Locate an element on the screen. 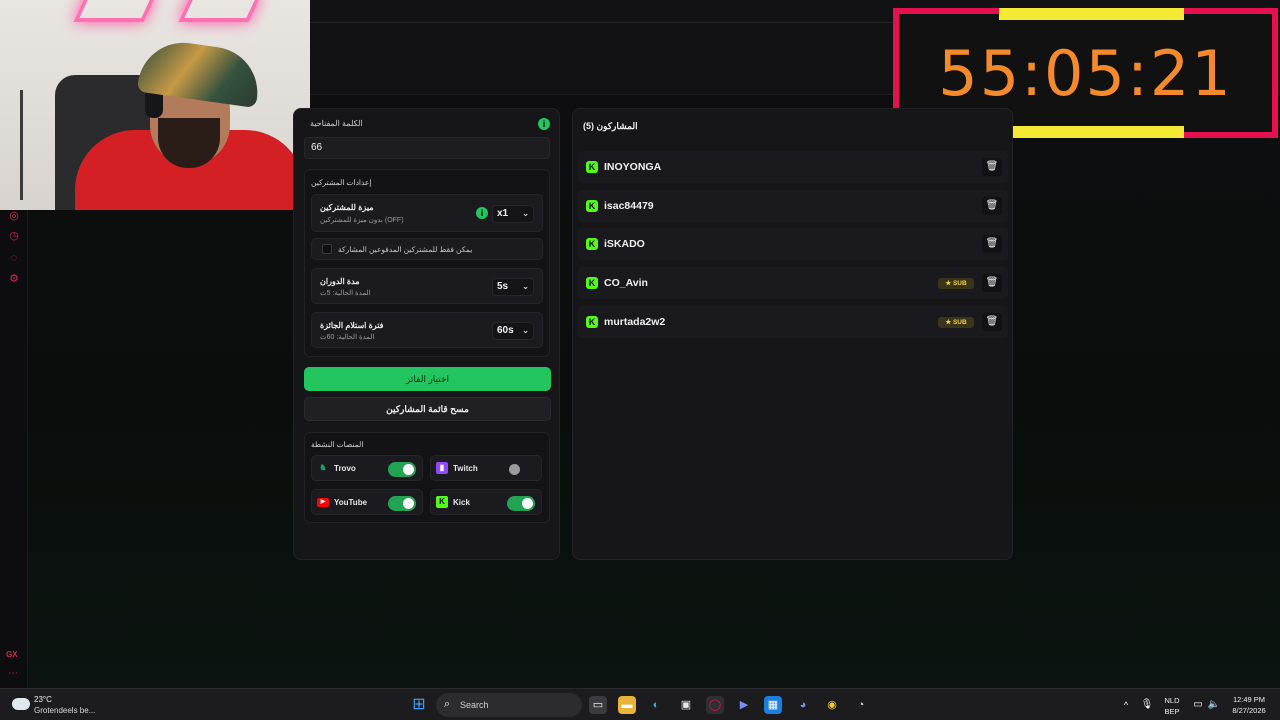 The image size is (1280, 720). subs-only-label: يمكن فقط للمشتركين المدفوعين المشاركة is located at coordinates (405, 249).